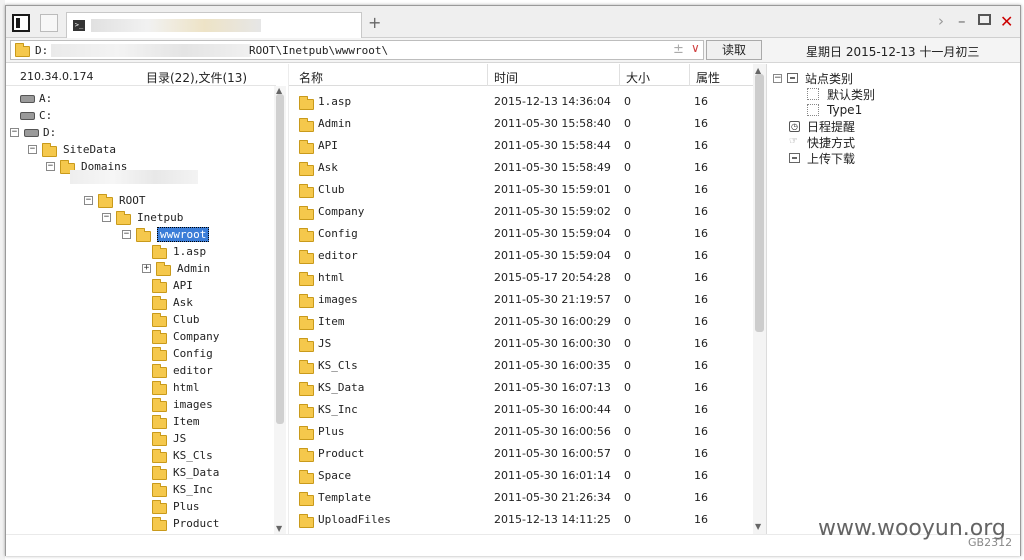 The height and width of the screenshot is (560, 1024). What do you see at coordinates (834, 110) in the screenshot?
I see `side-item: Type1` at bounding box center [834, 110].